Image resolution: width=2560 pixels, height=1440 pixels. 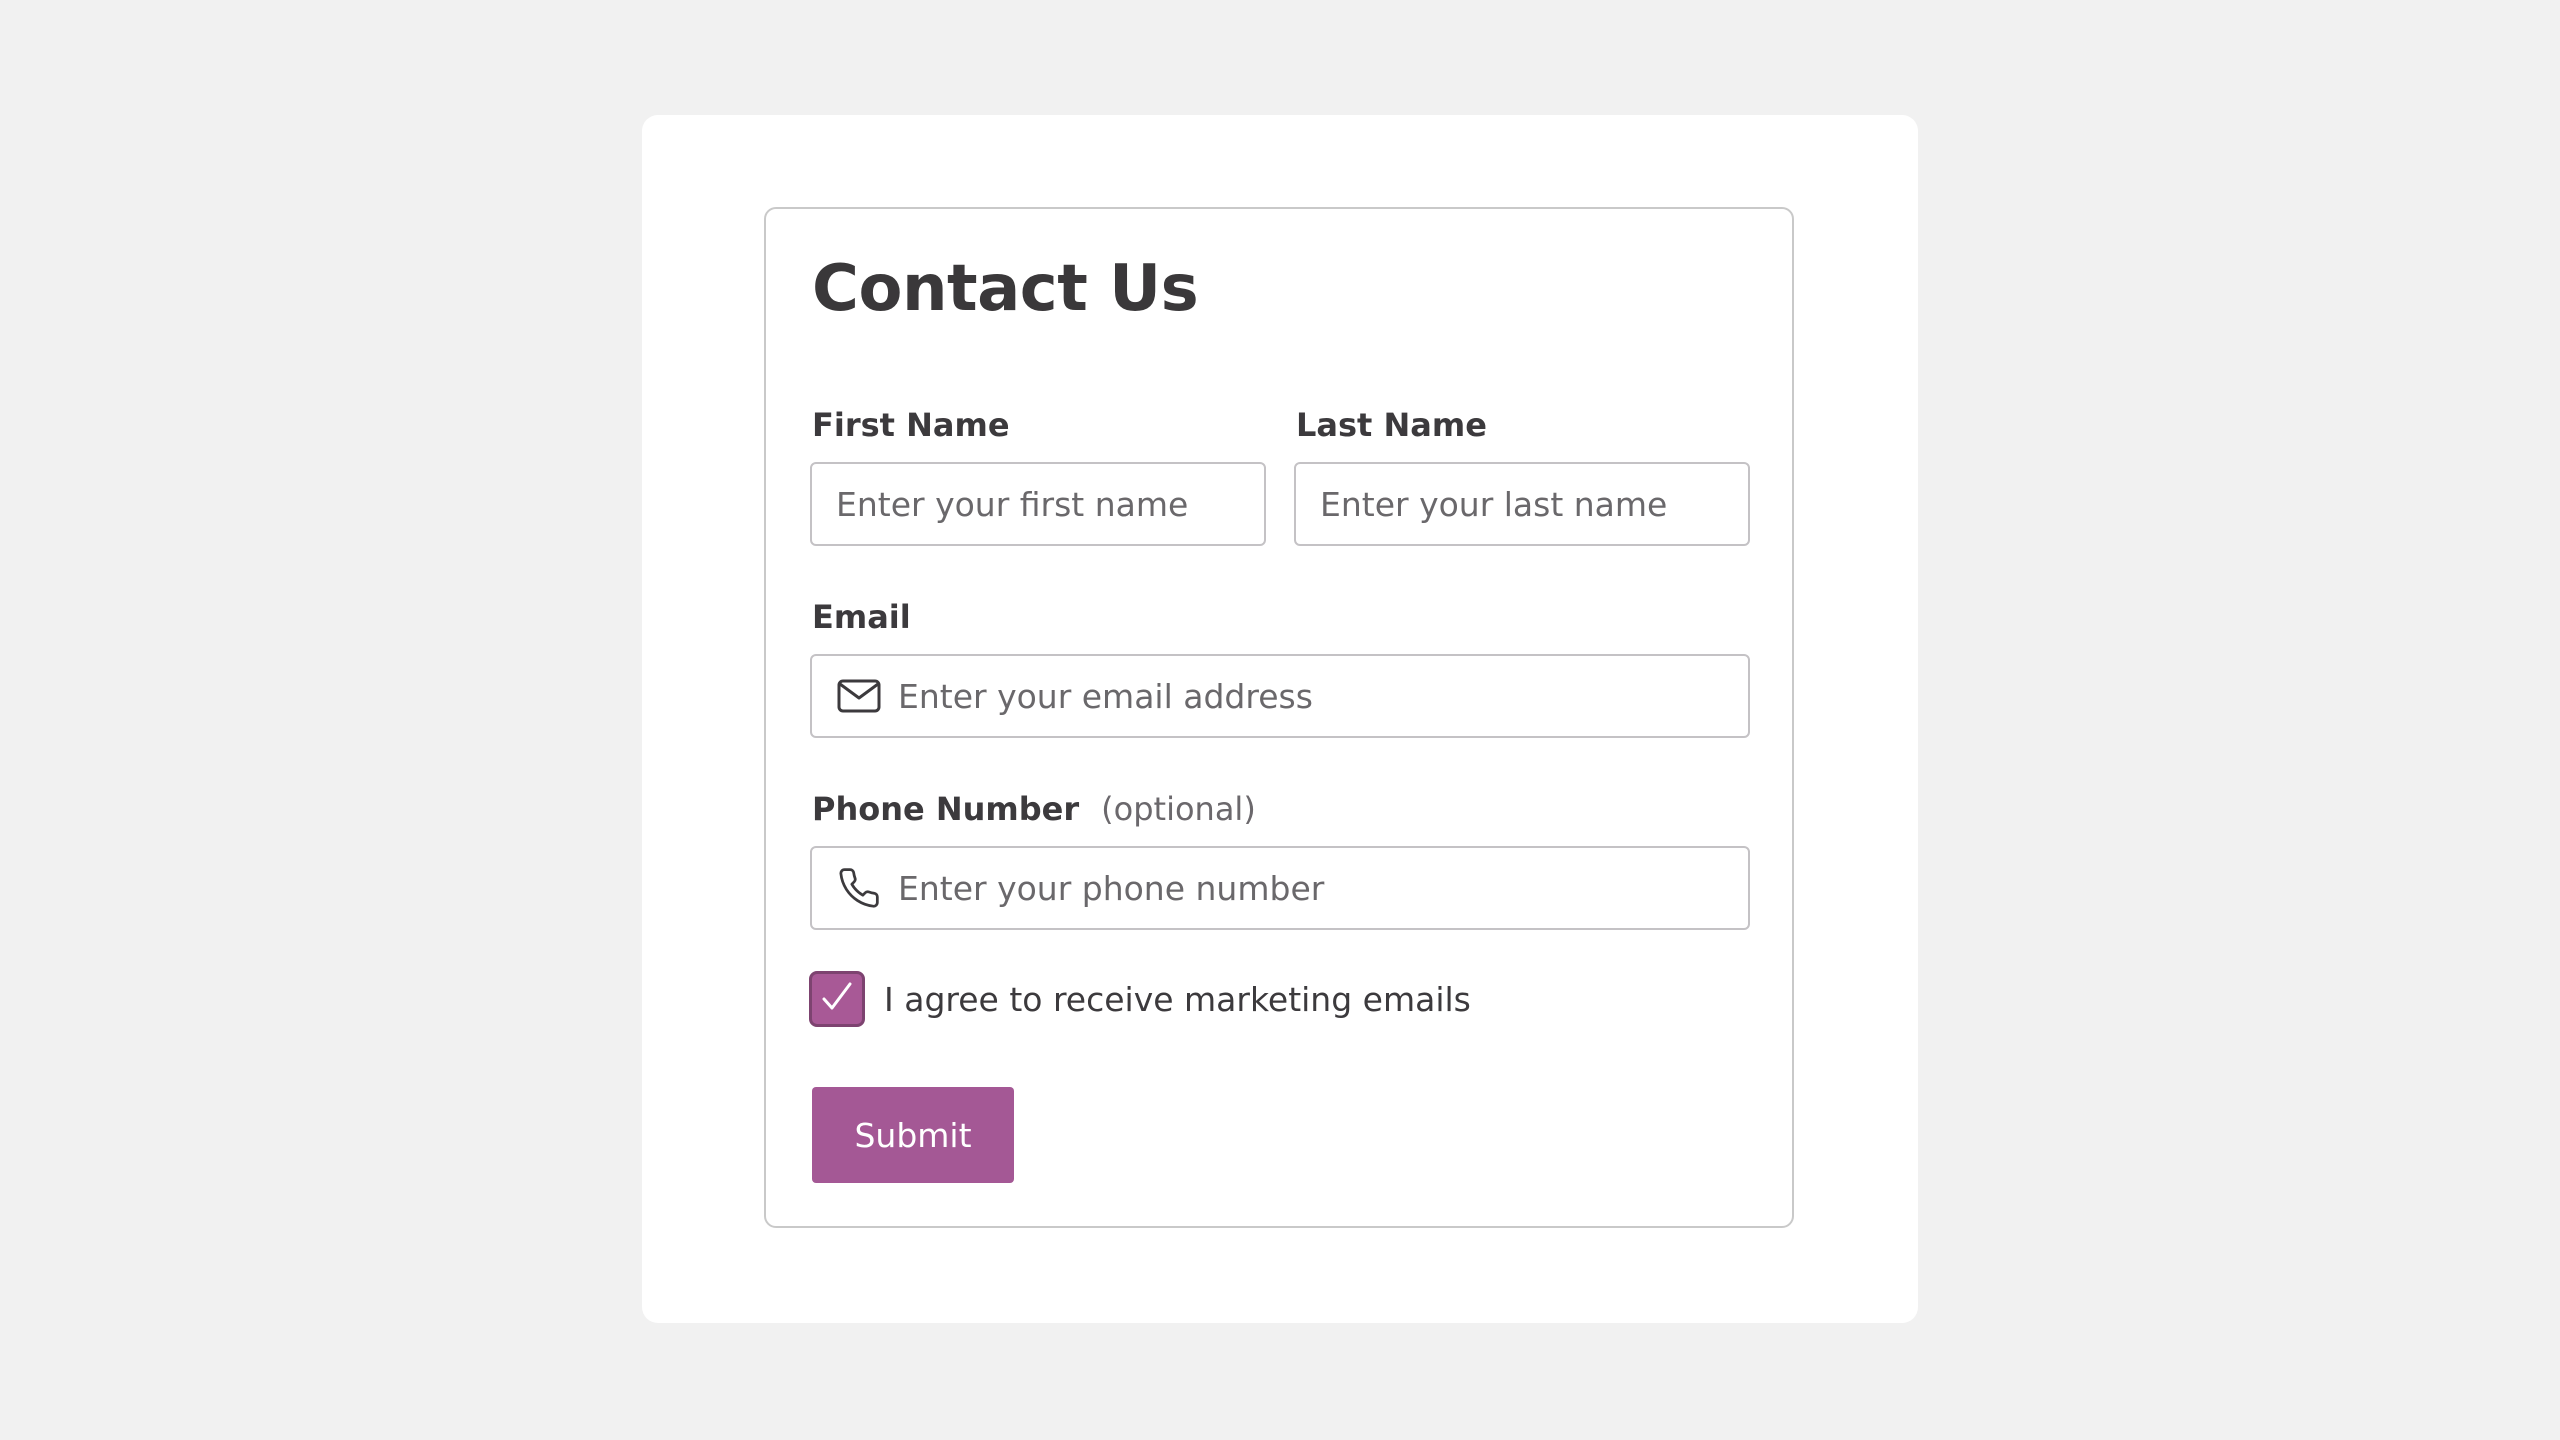 What do you see at coordinates (859, 696) in the screenshot?
I see `envelope-icon` at bounding box center [859, 696].